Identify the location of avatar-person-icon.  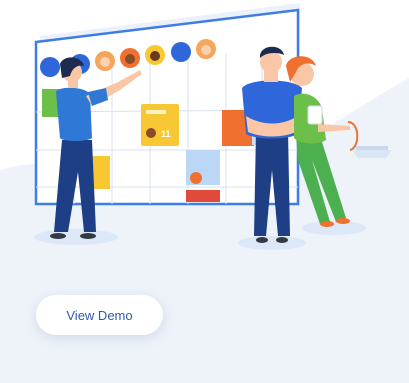
(155, 55).